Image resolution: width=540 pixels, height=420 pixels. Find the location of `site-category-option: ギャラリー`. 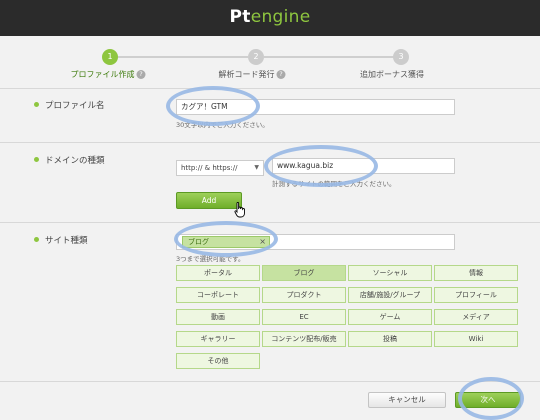

site-category-option: ギャラリー is located at coordinates (218, 339).